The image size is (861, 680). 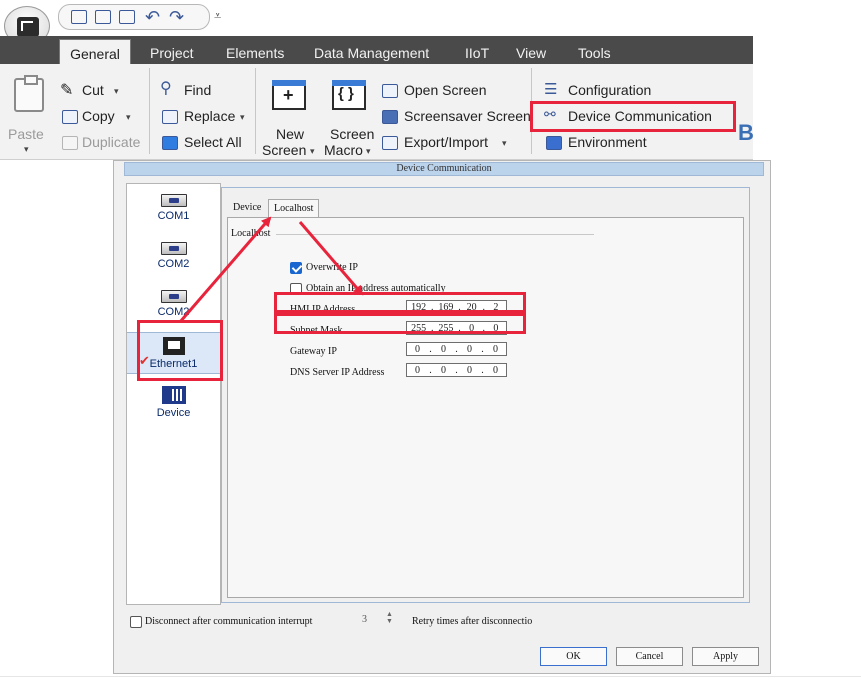 What do you see at coordinates (477, 53) in the screenshot?
I see `tab-iiot: IIoT` at bounding box center [477, 53].